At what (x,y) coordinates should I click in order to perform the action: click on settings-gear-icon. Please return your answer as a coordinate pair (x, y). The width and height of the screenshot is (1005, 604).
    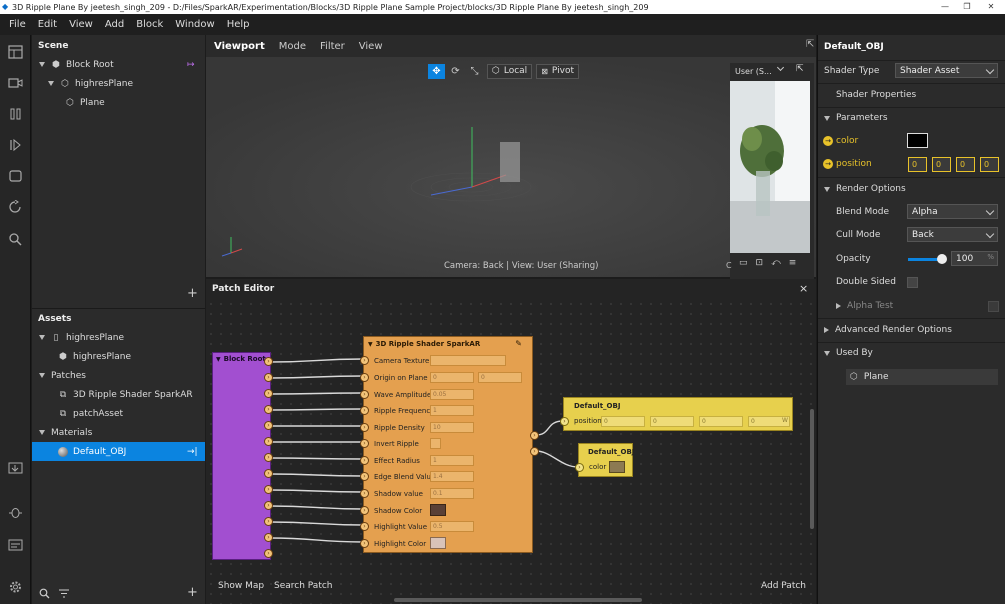
    Looking at the image, I should click on (15, 587).